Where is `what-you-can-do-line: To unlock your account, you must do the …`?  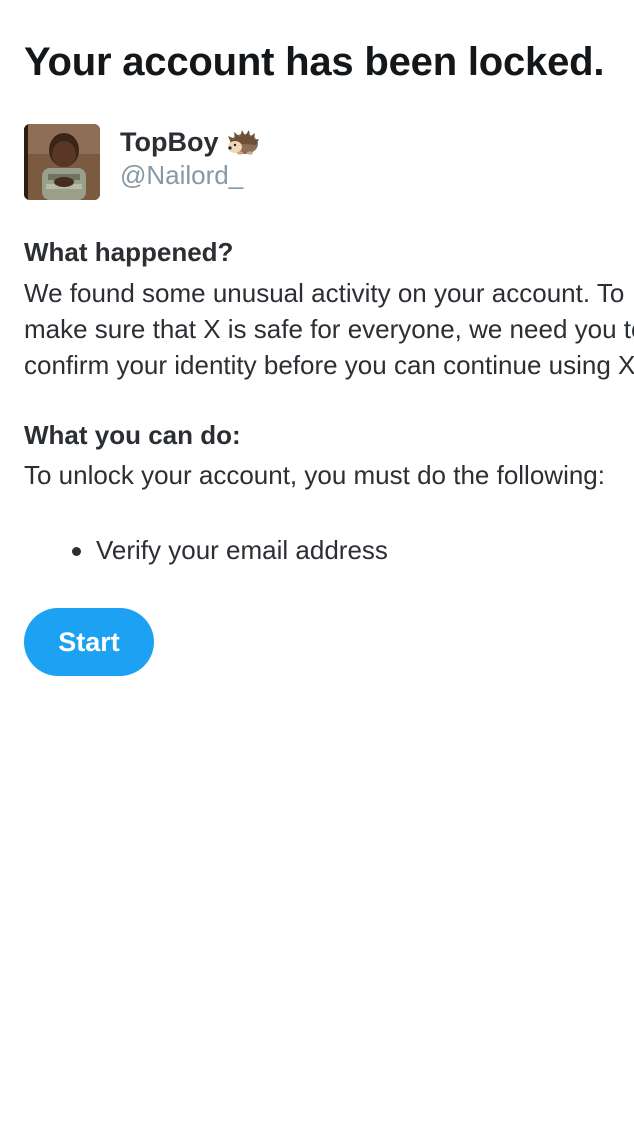 what-you-can-do-line: To unlock your account, you must do the … is located at coordinates (314, 475).